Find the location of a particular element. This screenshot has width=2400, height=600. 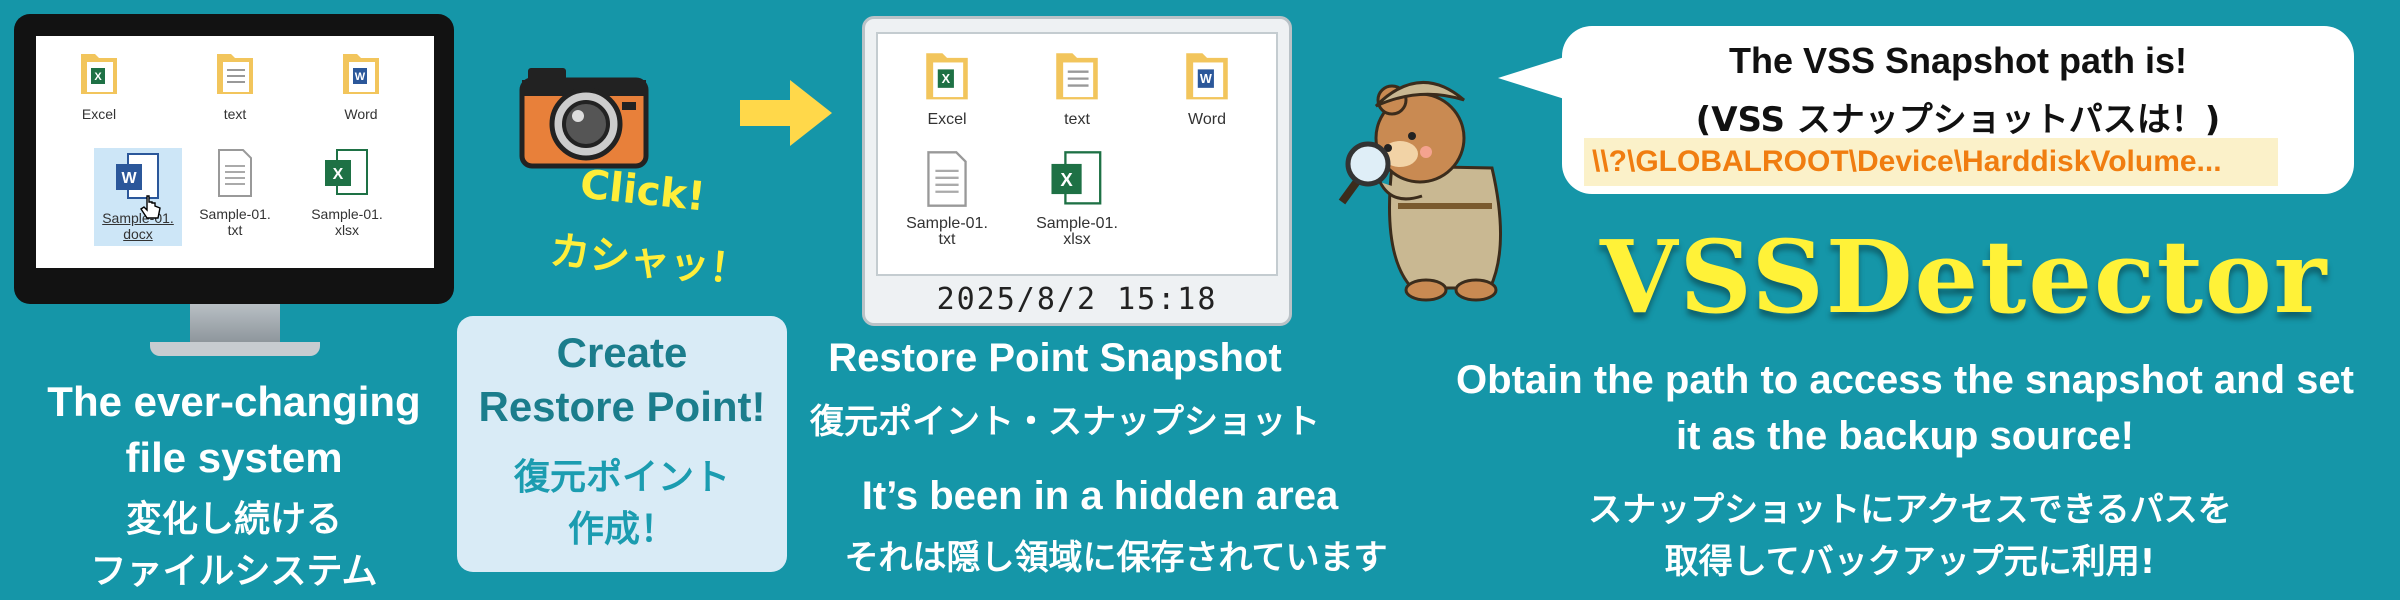

file-label: Sample-01. docx is located at coordinates (138, 226).